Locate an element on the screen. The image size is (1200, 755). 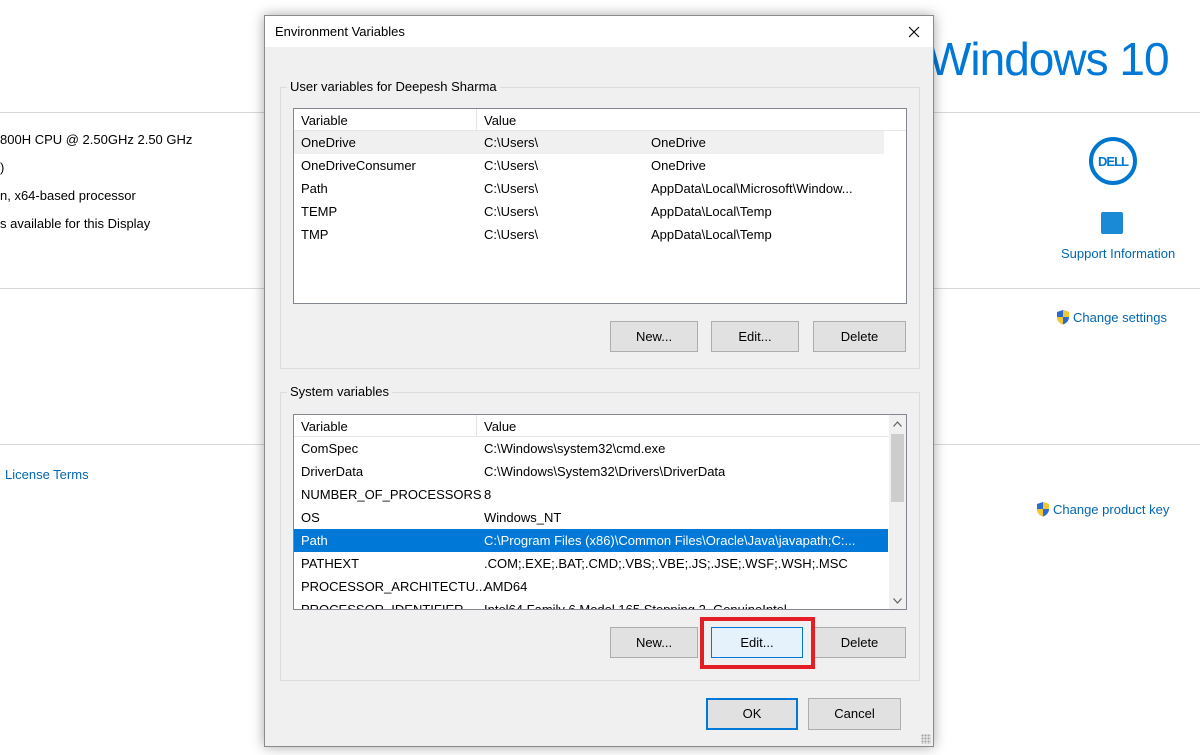
support-information-link: Support Information is located at coordinates (1118, 253).